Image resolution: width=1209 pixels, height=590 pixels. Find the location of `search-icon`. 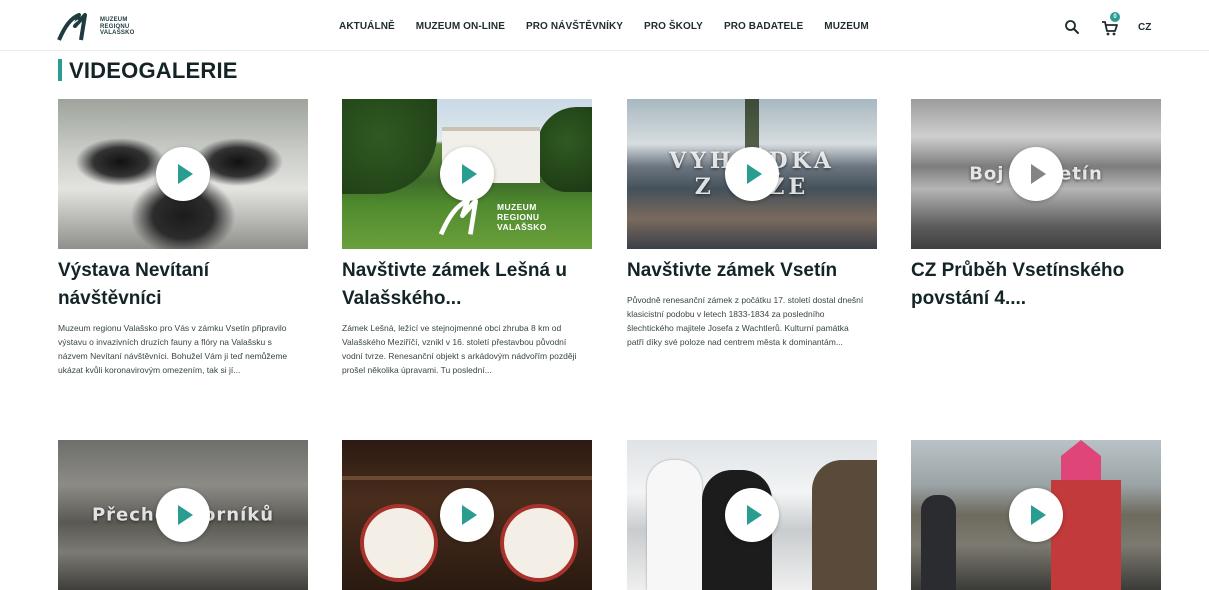

search-icon is located at coordinates (1072, 27).